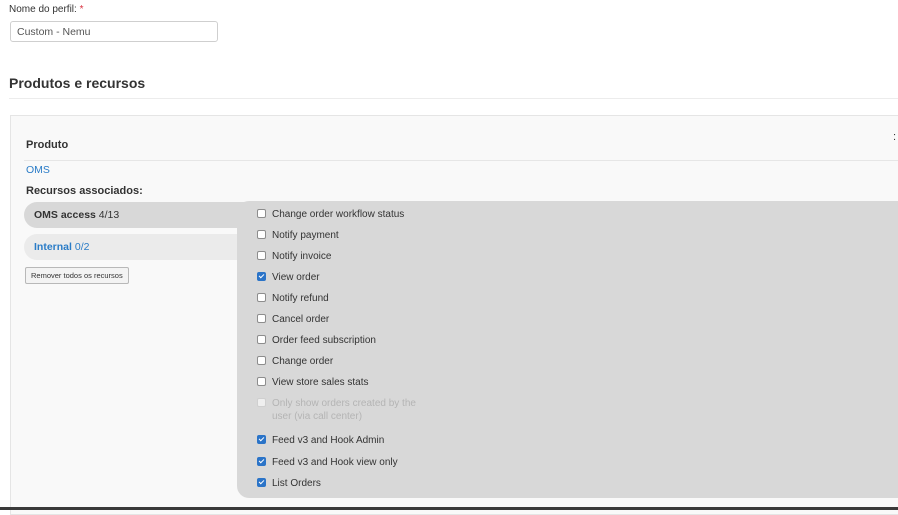 The image size is (898, 515). I want to click on permission-item: Notify payment, so click(298, 235).